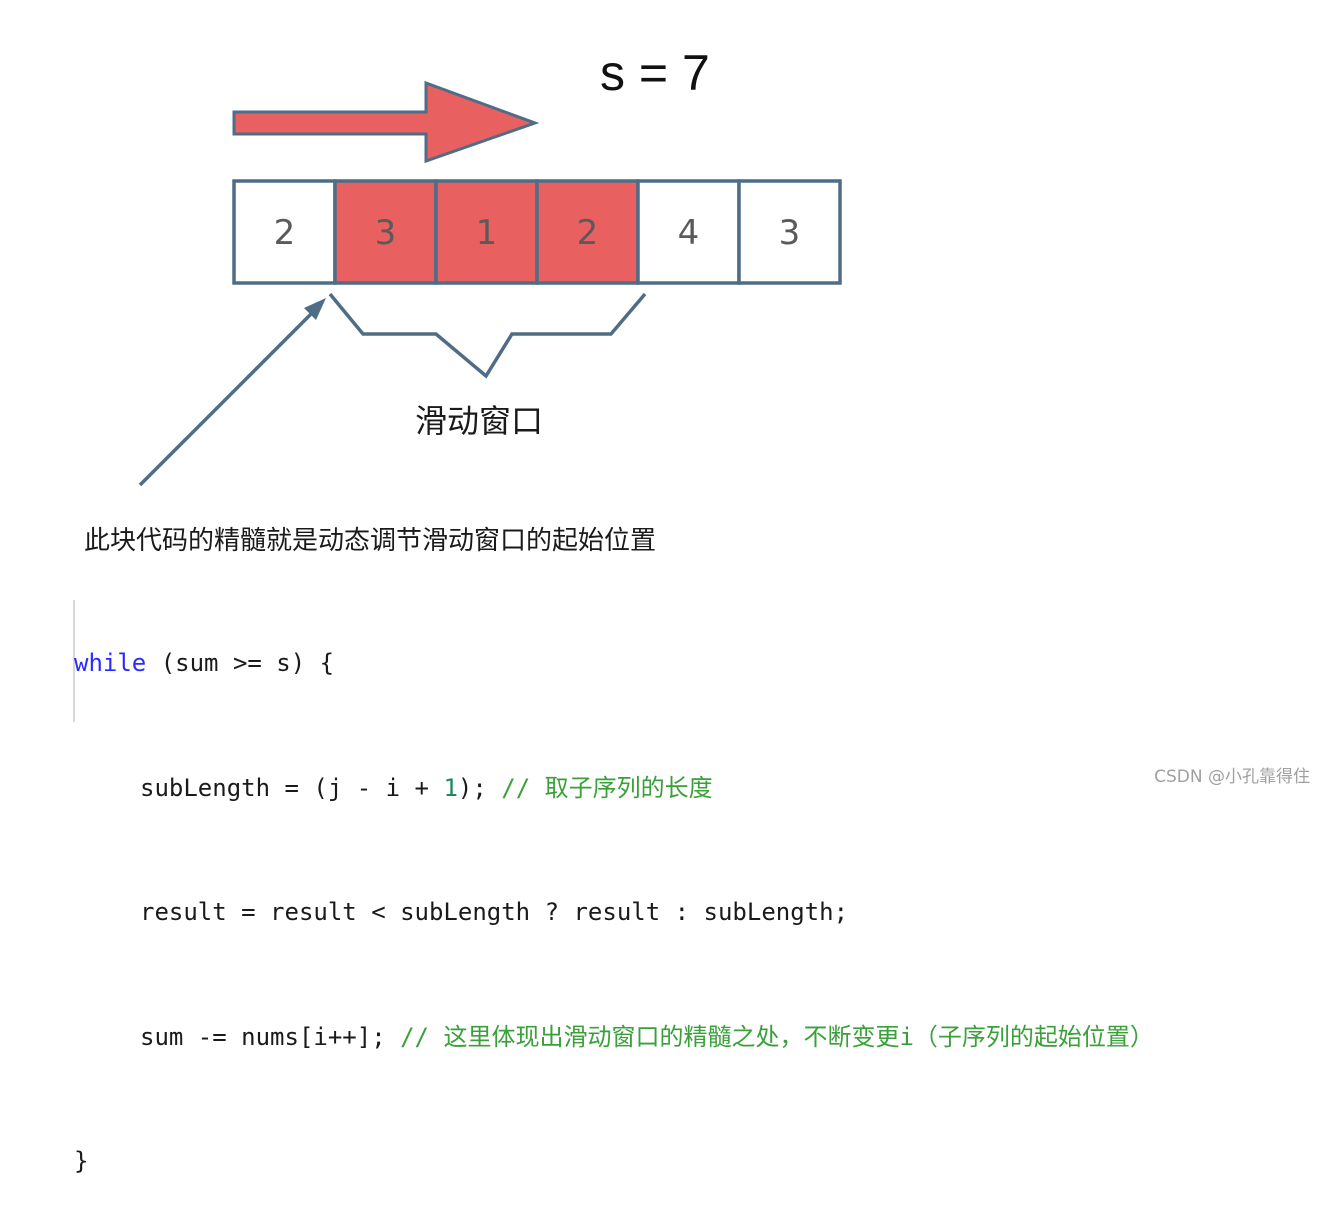 This screenshot has height=1224, width=1326. Describe the element at coordinates (607, 787) in the screenshot. I see `code-comment: // 取子序列的长度` at that location.